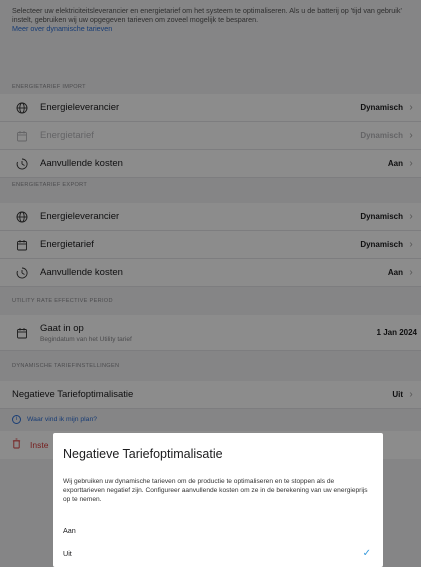  What do you see at coordinates (219, 530) in the screenshot?
I see `modal-option-on: Aan` at bounding box center [219, 530].